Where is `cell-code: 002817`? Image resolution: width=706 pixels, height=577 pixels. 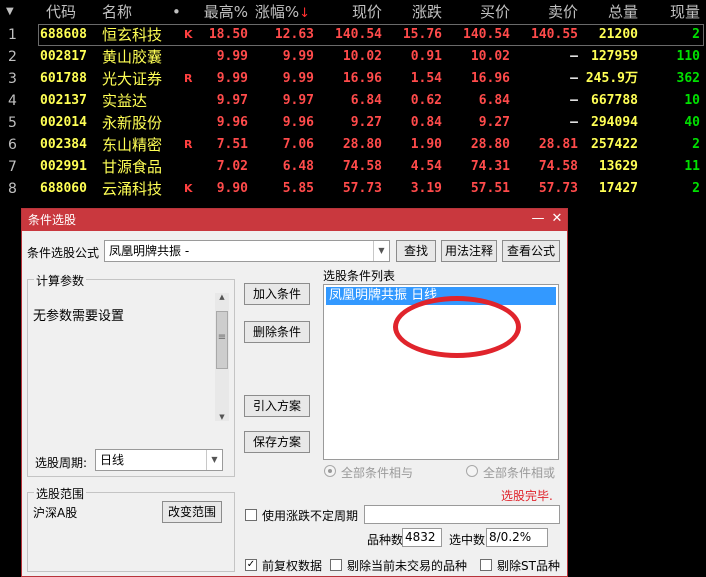 cell-code: 002817 is located at coordinates (63, 56).